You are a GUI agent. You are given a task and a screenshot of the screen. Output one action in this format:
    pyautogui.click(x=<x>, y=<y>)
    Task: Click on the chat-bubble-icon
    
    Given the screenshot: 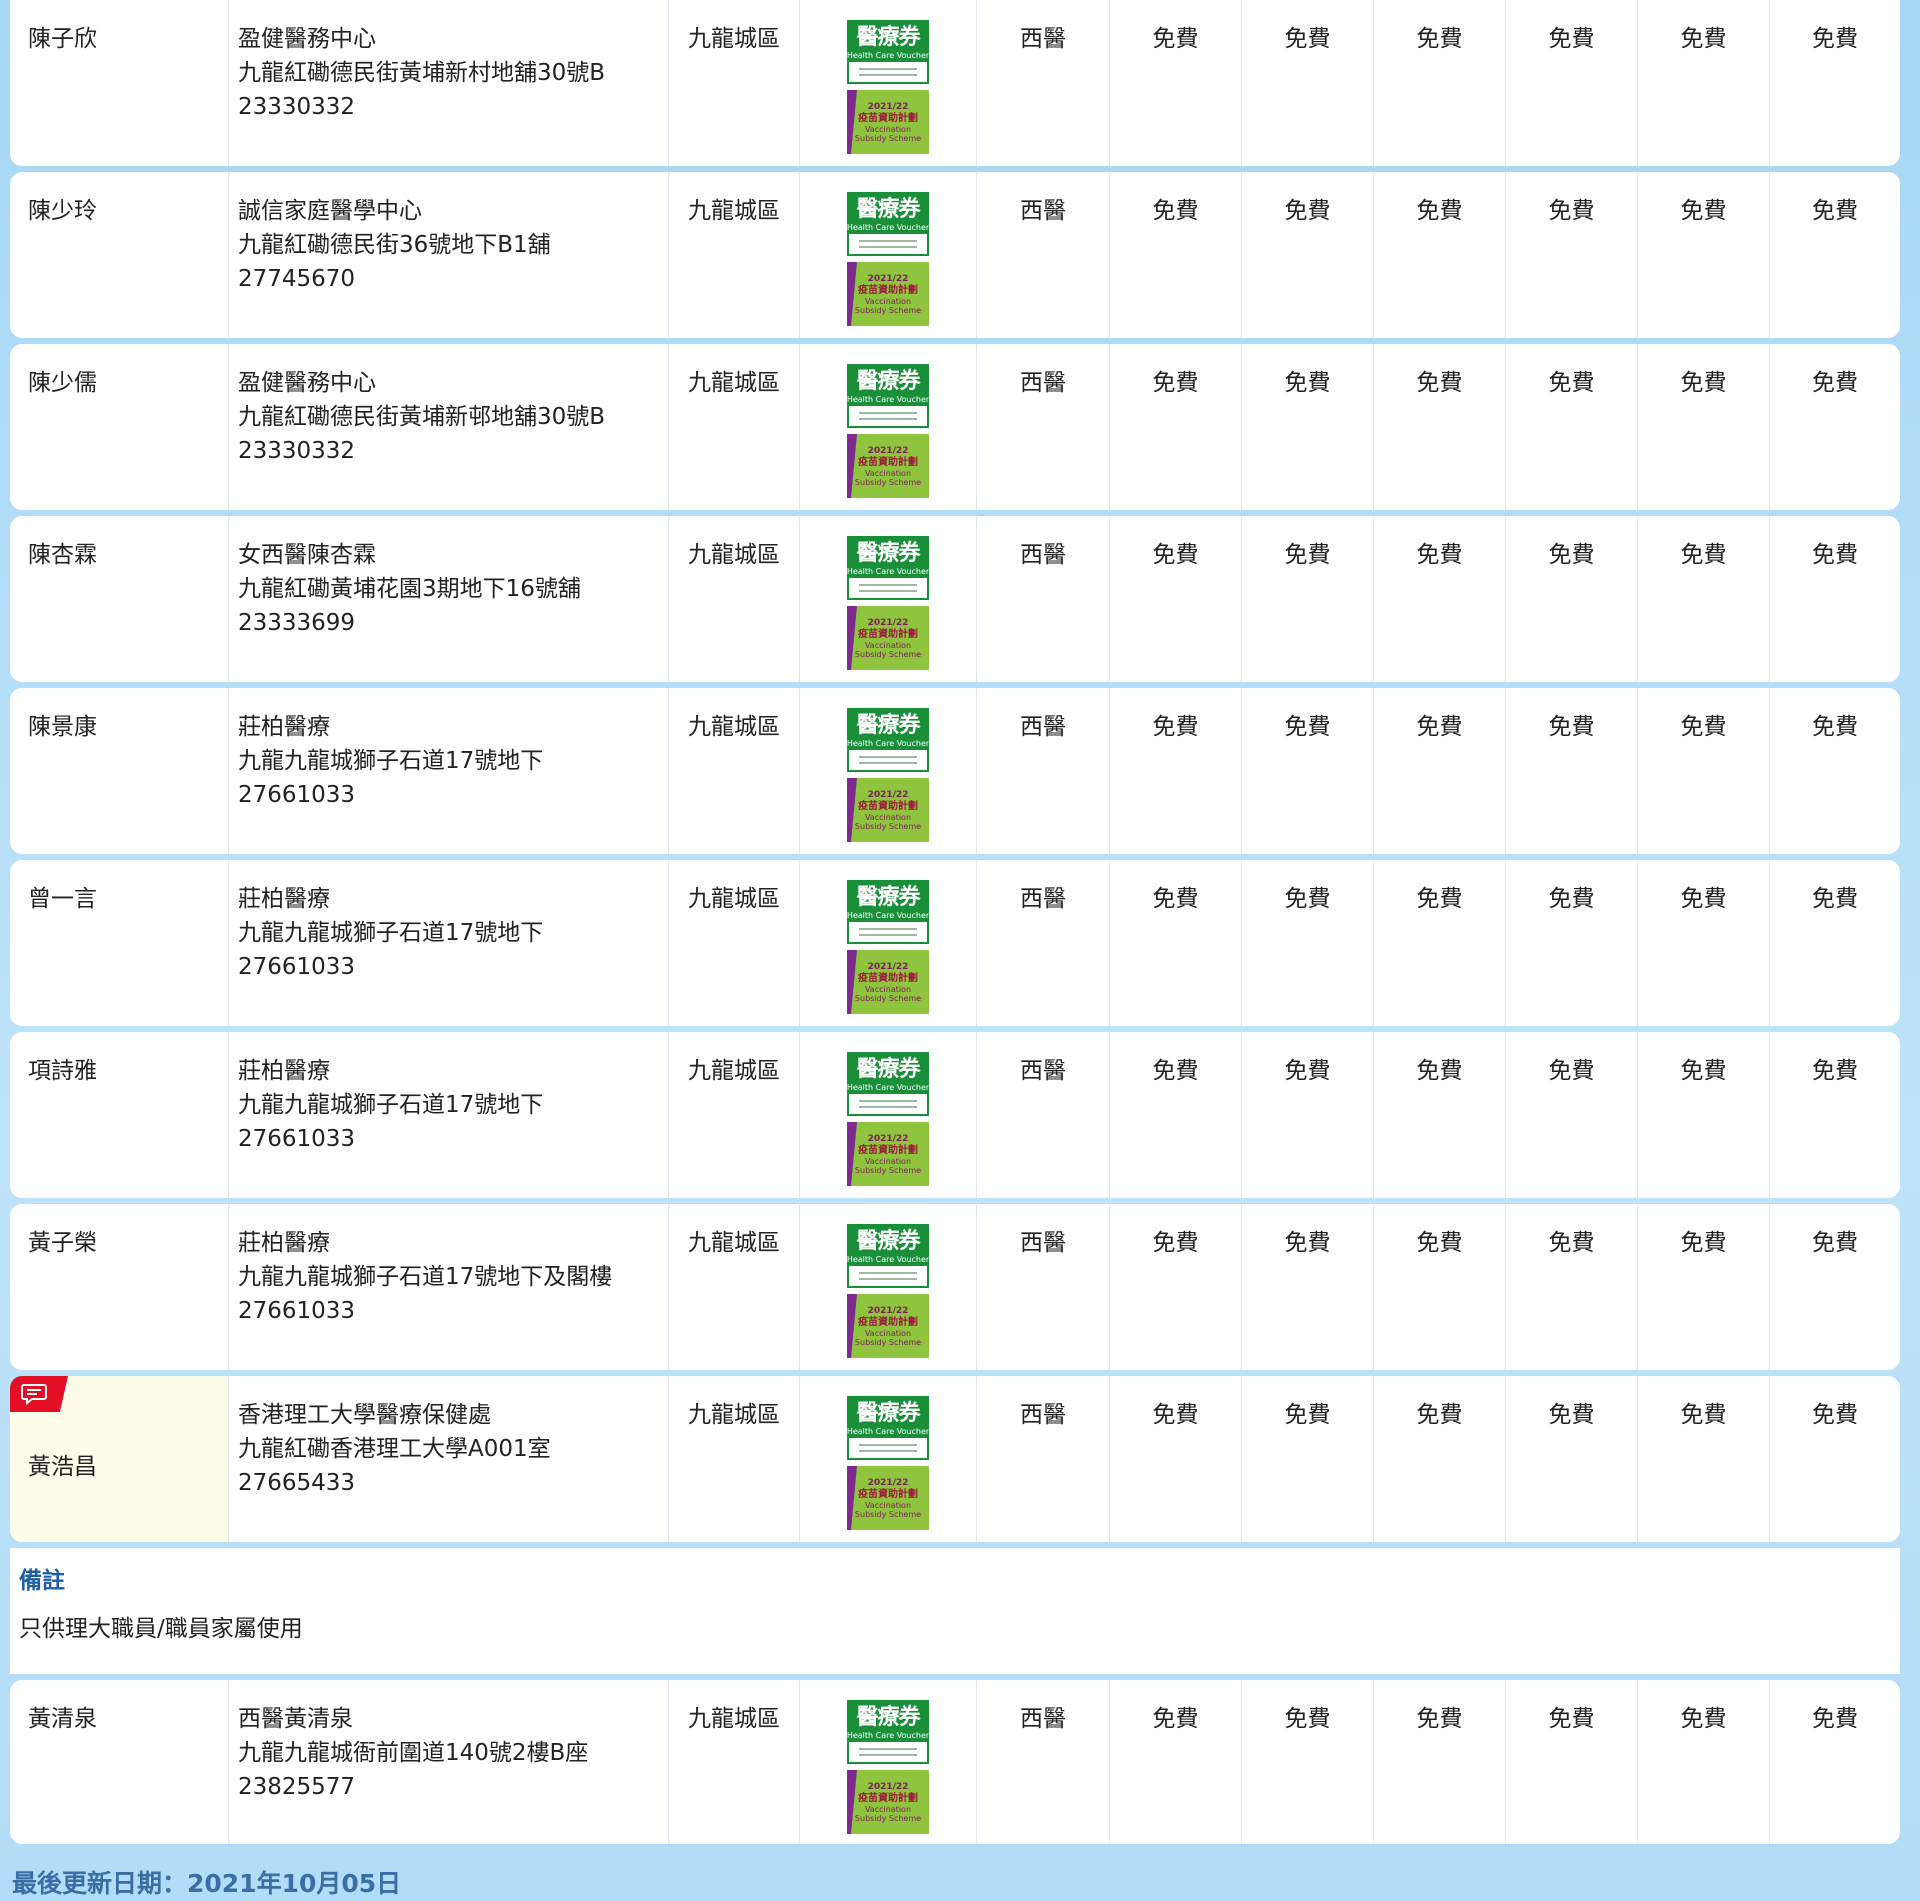 What is the action you would take?
    pyautogui.click(x=34, y=1394)
    